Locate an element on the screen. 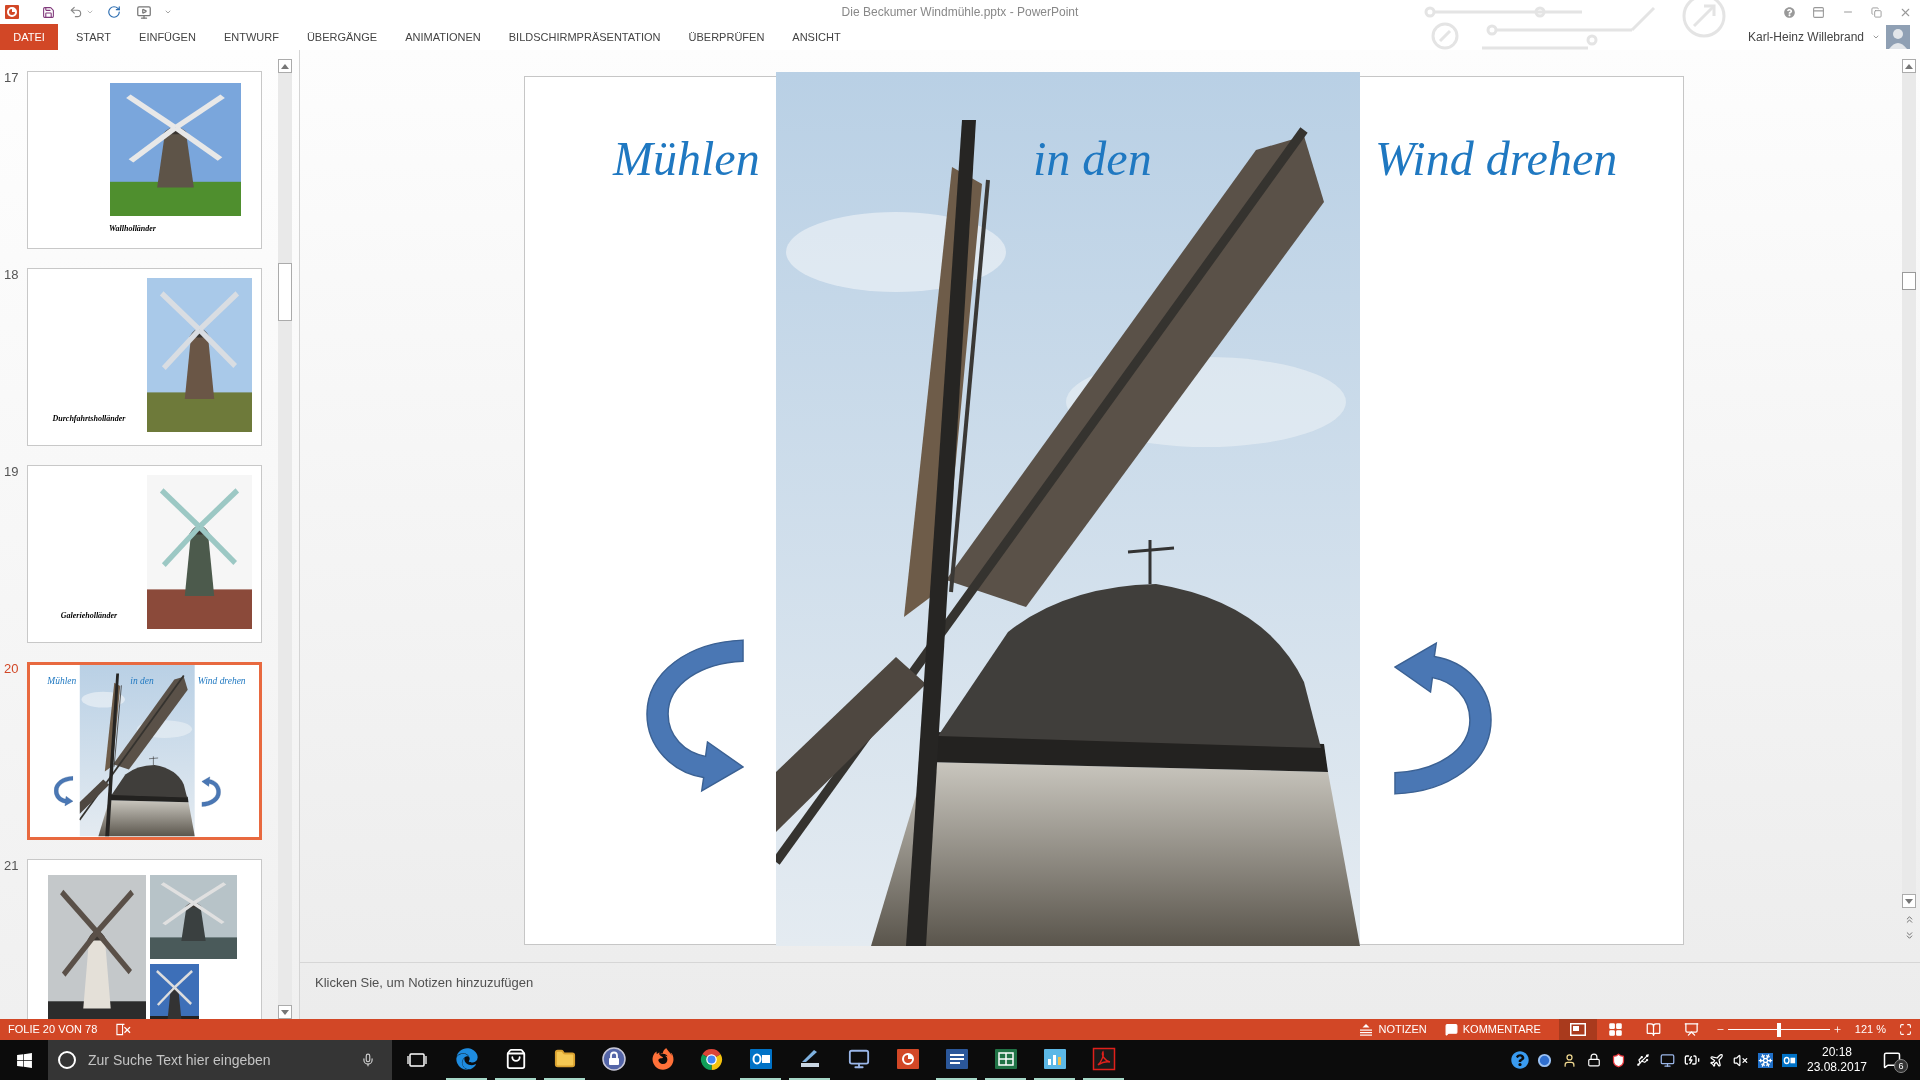 The width and height of the screenshot is (1920, 1080). shield-icon is located at coordinates (1618, 1060).